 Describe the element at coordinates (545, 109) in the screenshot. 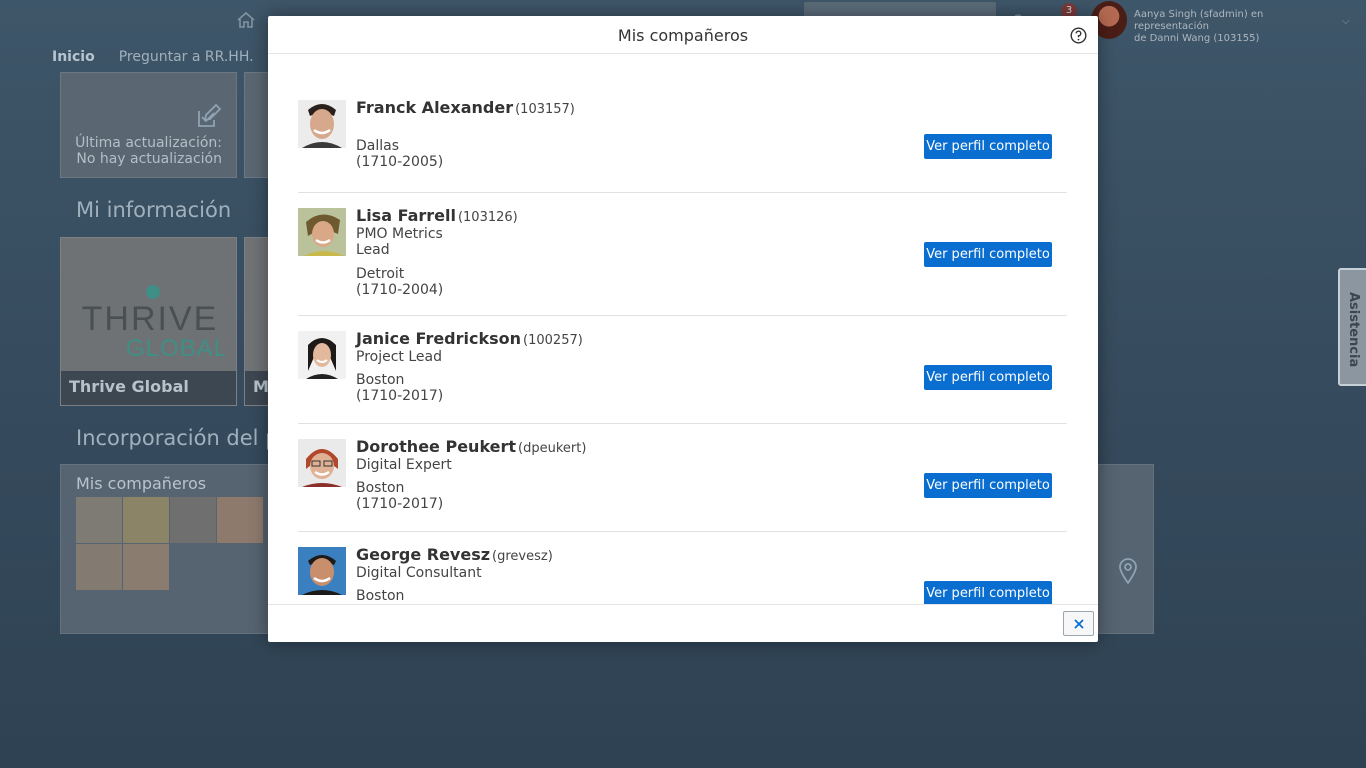

I see `person-id: (103157)` at that location.